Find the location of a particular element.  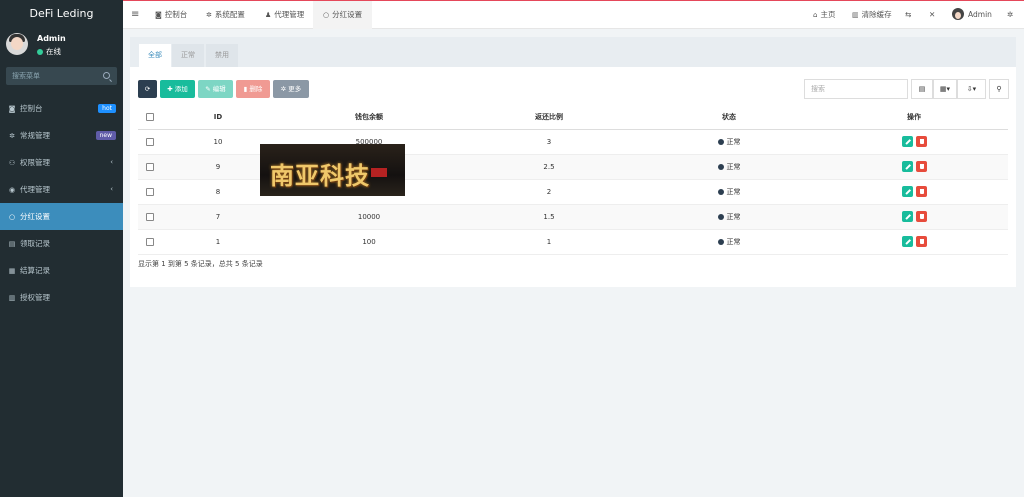

filter-tabs: 全部 正常 禁用 is located at coordinates (573, 52).